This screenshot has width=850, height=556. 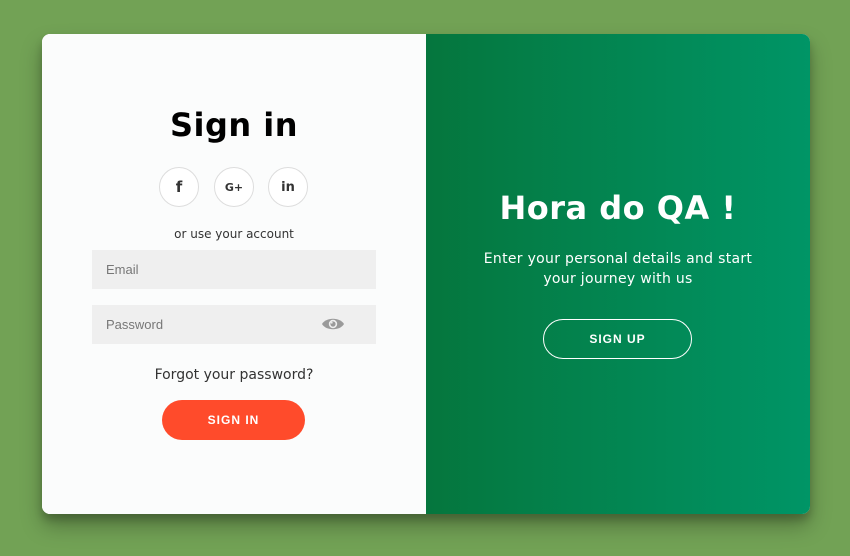 I want to click on google-plus-button: G+, so click(x=234, y=187).